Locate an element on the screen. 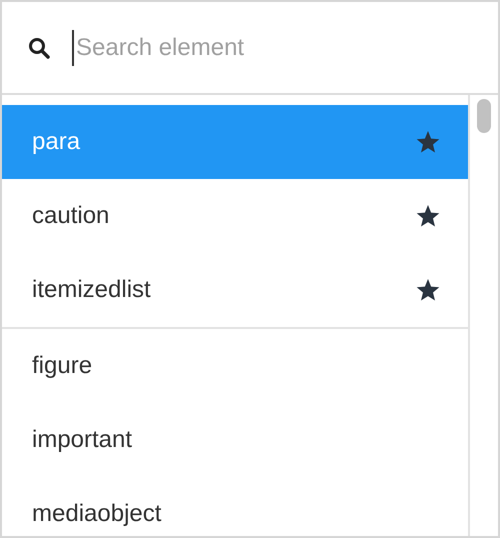 The image size is (500, 538). search-icon is located at coordinates (39, 47).